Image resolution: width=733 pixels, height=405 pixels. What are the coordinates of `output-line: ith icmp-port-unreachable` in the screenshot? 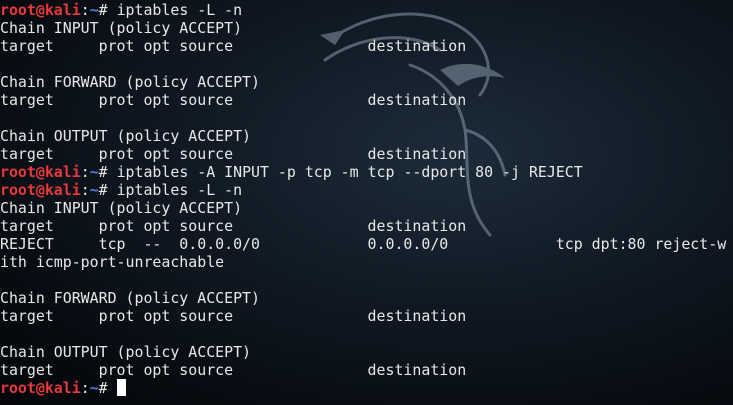 It's located at (112, 262).